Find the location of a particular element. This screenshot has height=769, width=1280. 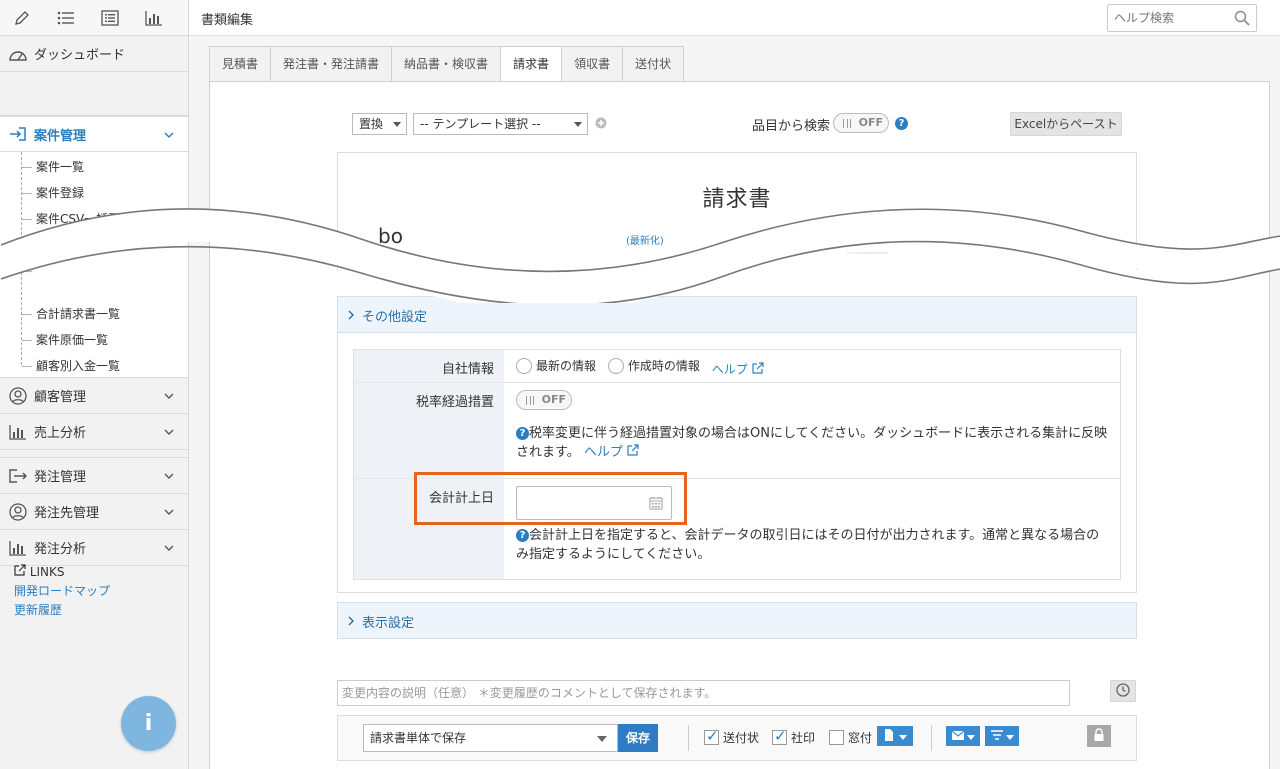

tax-toggle: OFF is located at coordinates (544, 400).